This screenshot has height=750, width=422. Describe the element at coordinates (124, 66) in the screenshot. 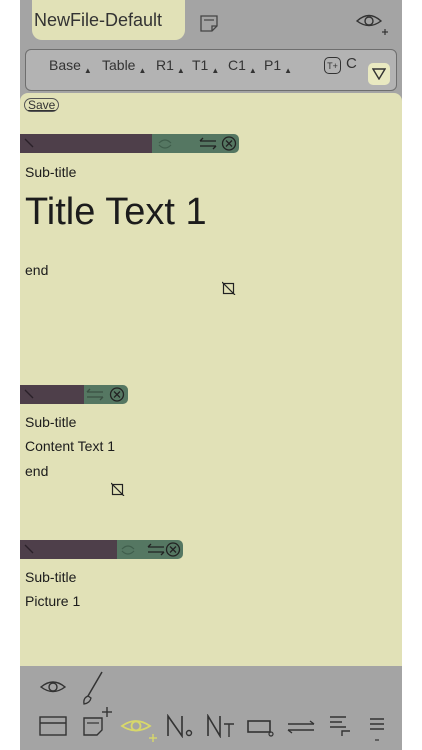

I see `tab-table: Table ▲` at that location.